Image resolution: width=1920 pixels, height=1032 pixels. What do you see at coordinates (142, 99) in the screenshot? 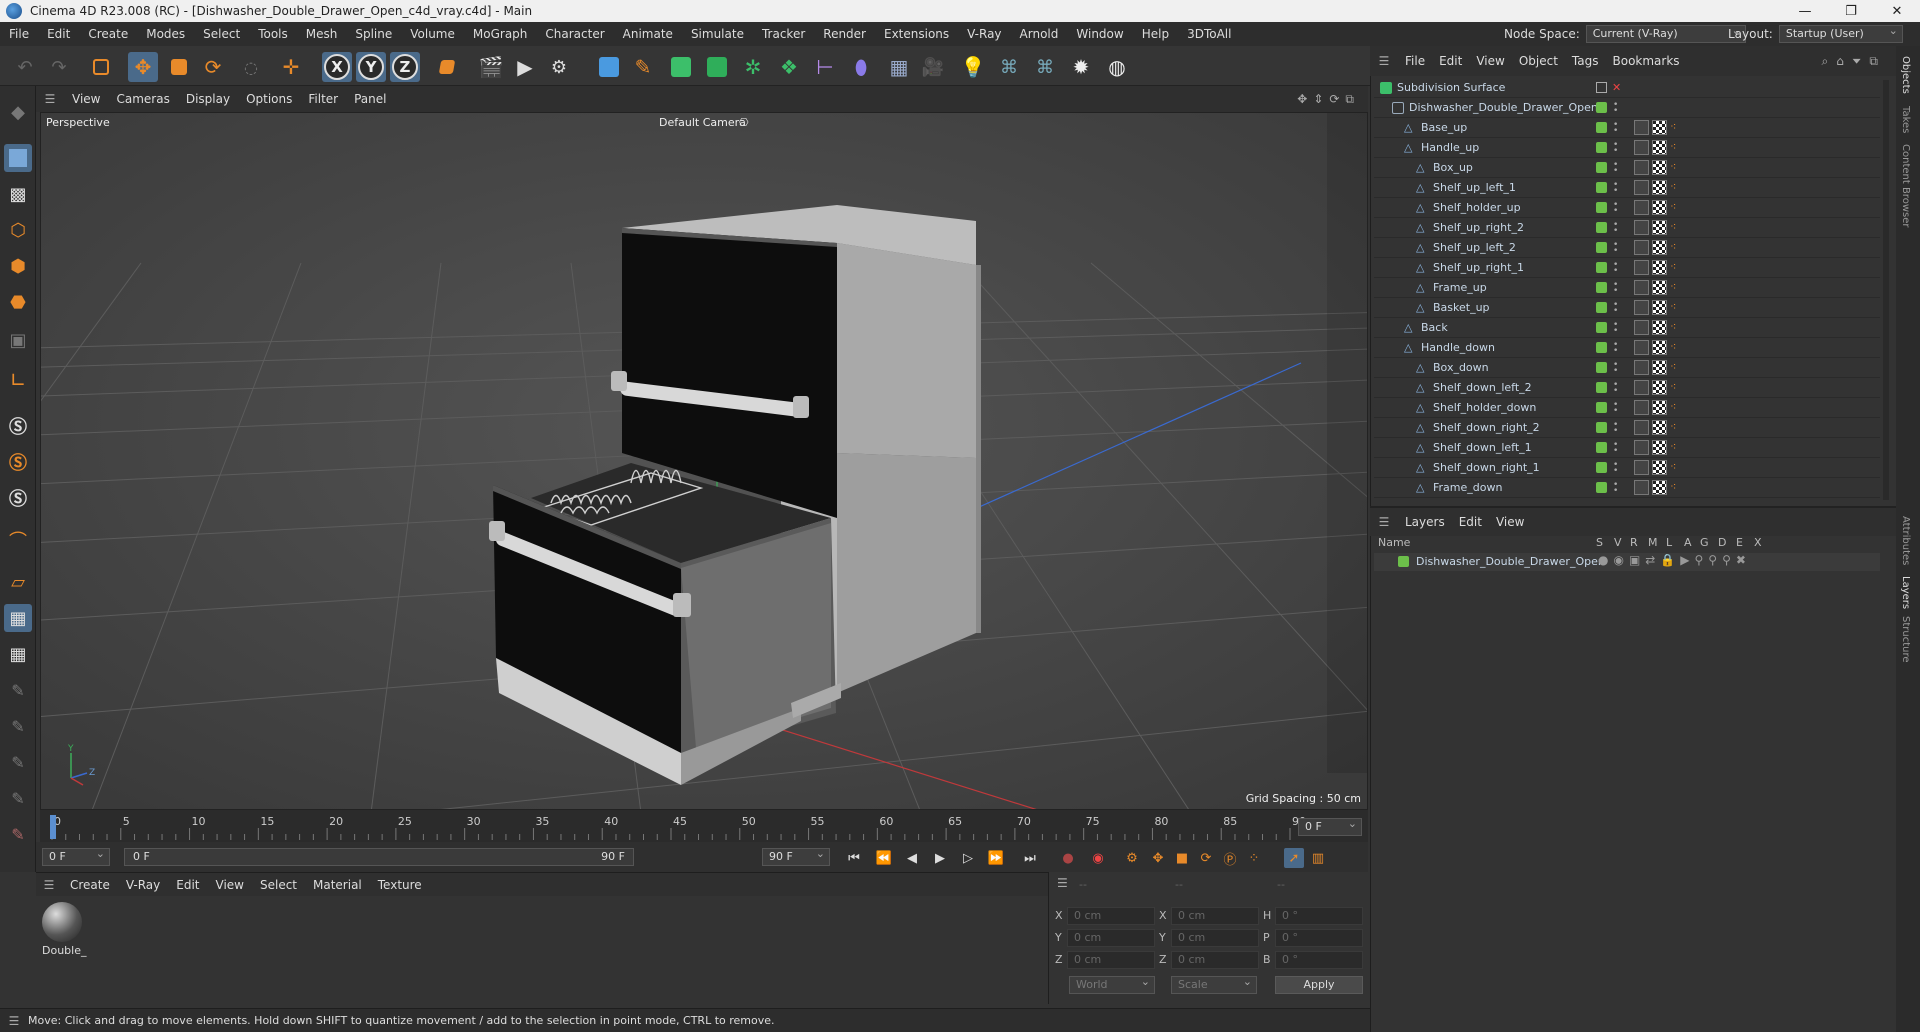
I see `viewport-menu-cameras: Cameras` at bounding box center [142, 99].